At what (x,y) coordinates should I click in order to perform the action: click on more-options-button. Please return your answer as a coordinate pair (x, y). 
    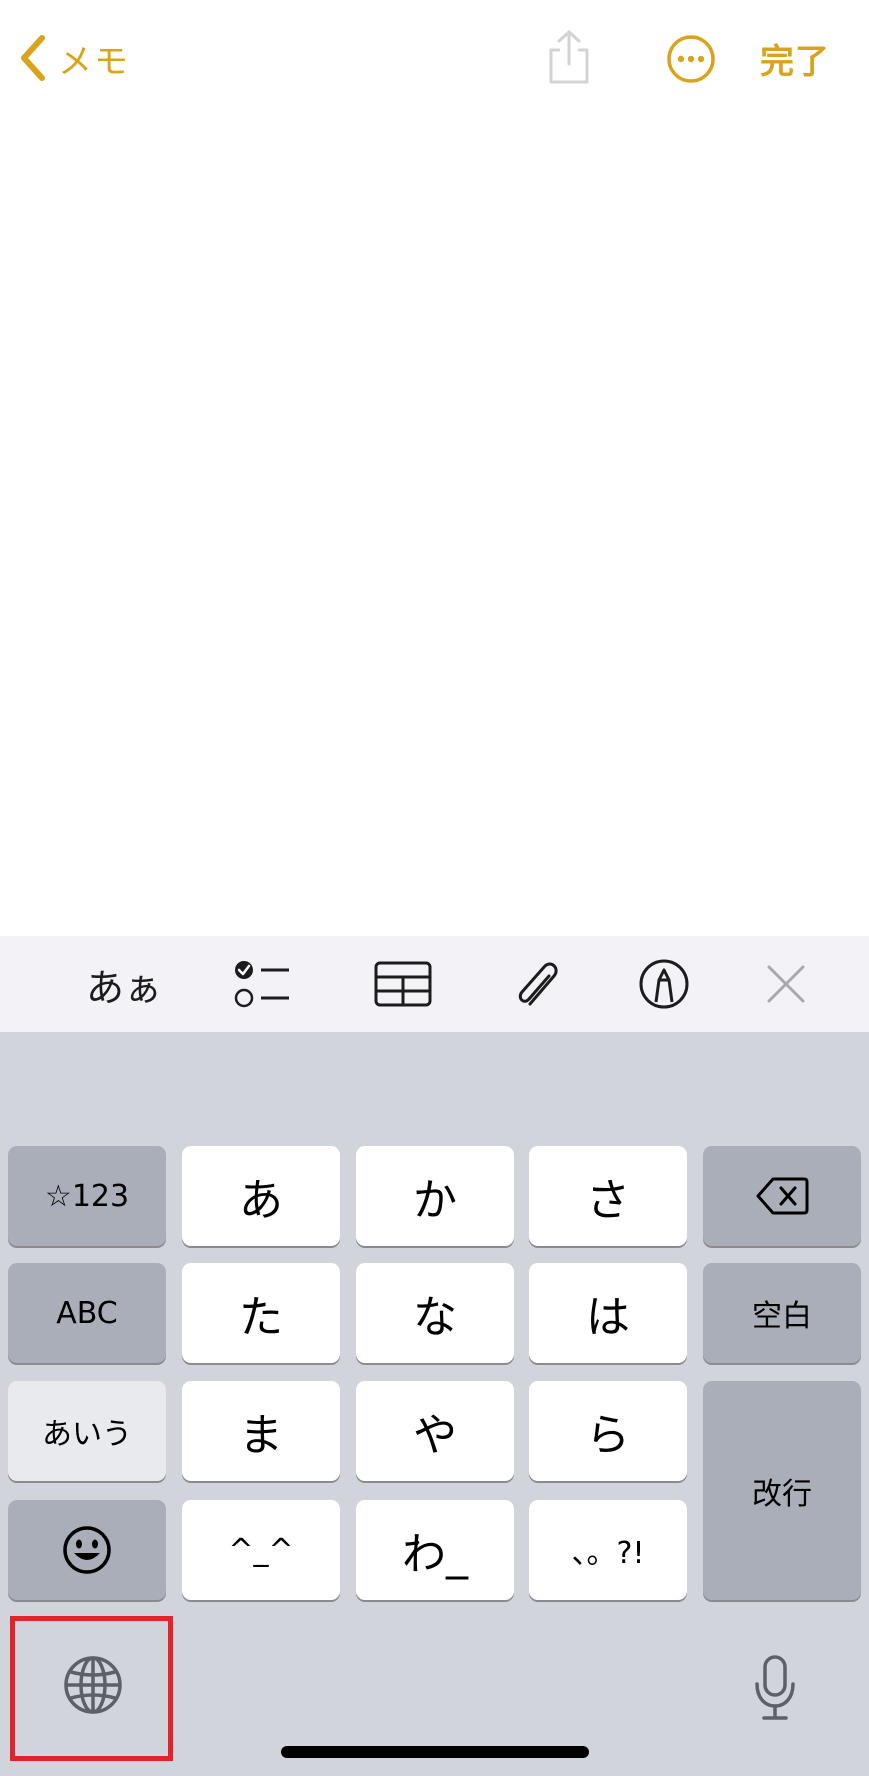
    Looking at the image, I should click on (691, 59).